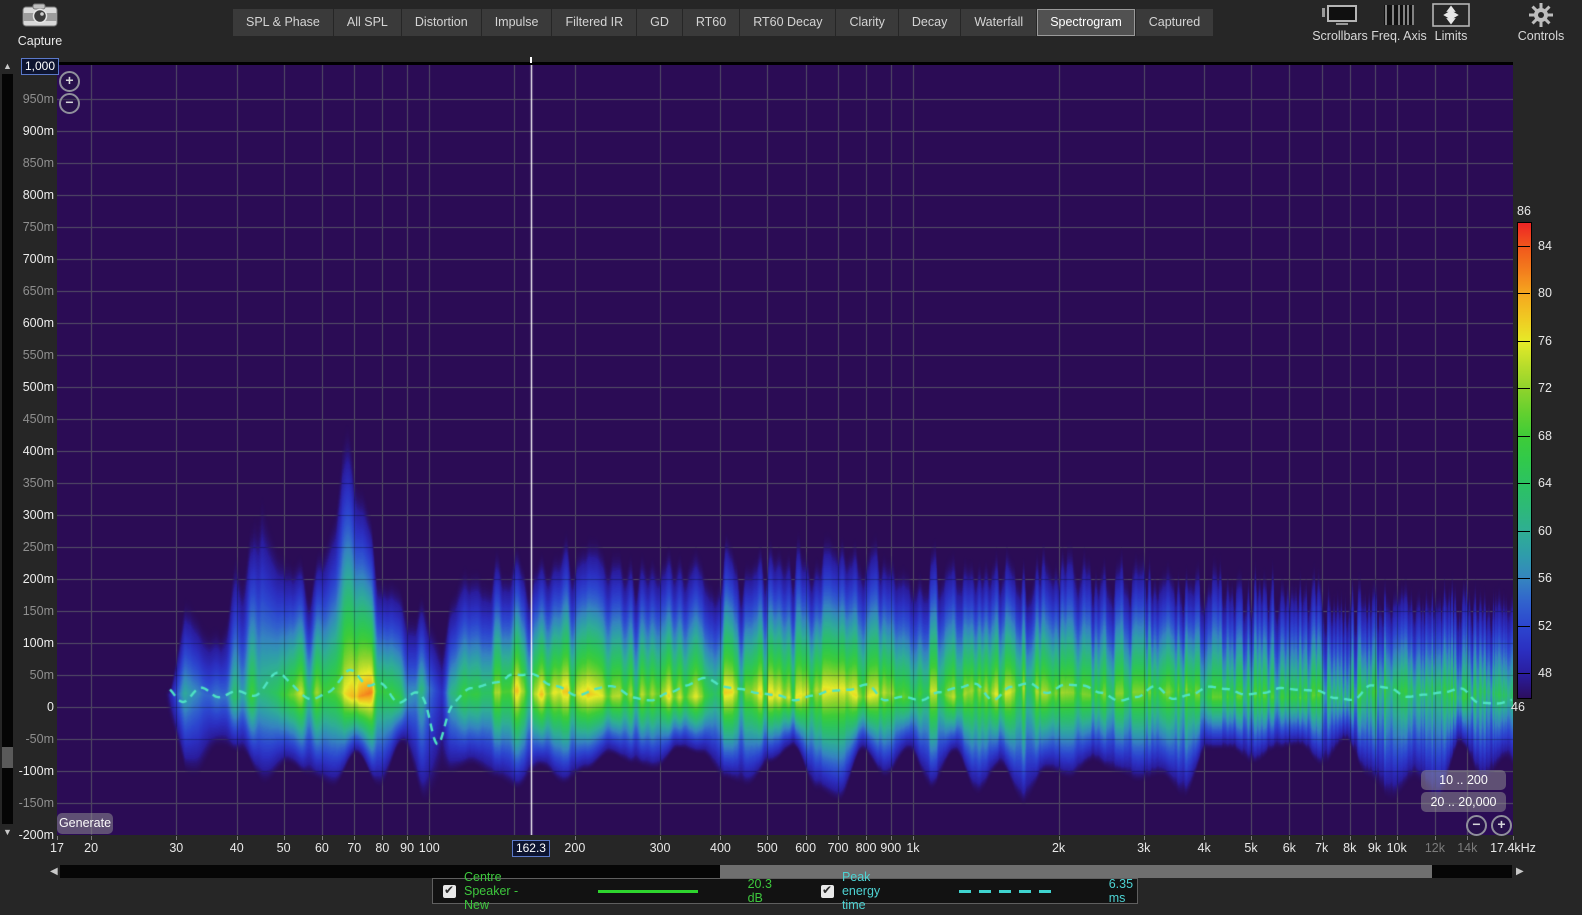 Image resolution: width=1582 pixels, height=915 pixels. What do you see at coordinates (7, 66) in the screenshot?
I see `vscroll-up-arrow-icon: ▲` at bounding box center [7, 66].